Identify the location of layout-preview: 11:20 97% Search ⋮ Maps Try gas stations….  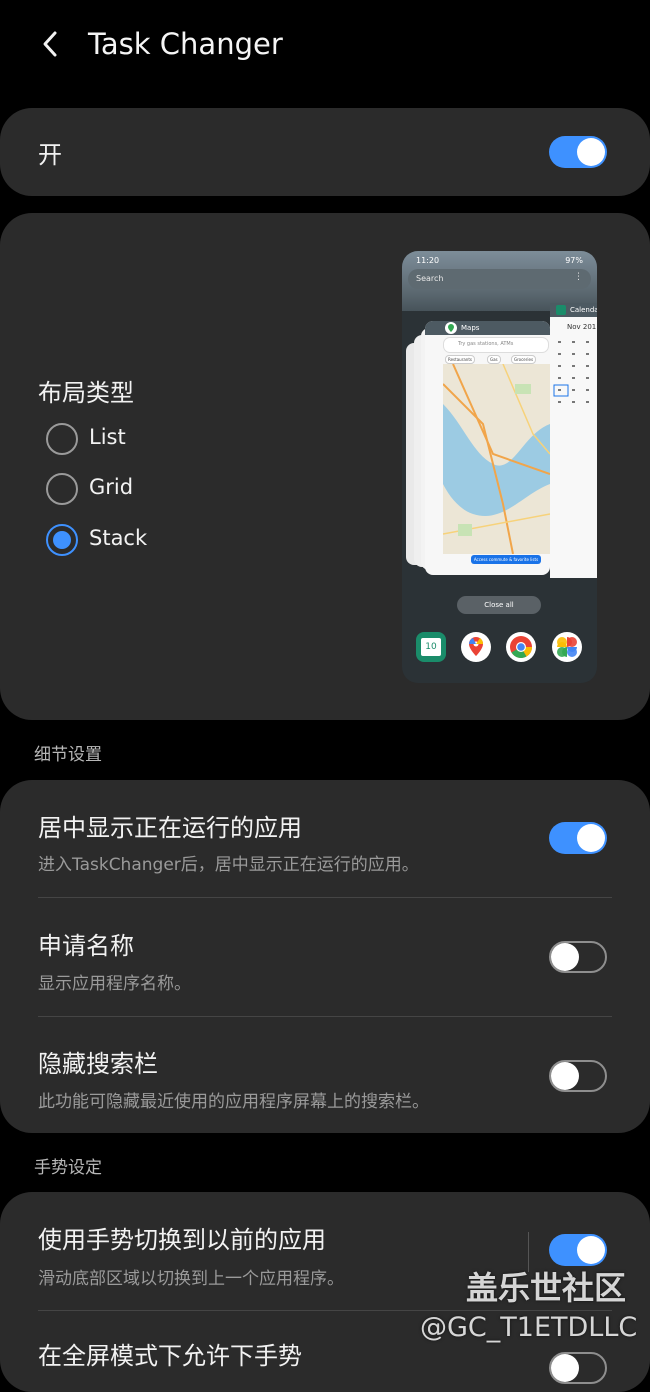
(499, 467).